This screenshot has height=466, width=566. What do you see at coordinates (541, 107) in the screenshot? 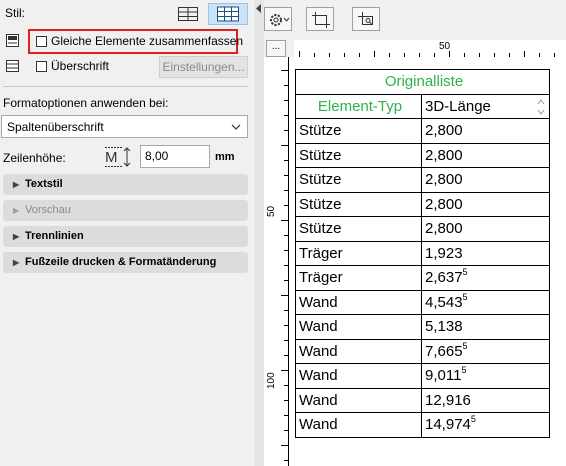
I see `sort-arrows-icon` at bounding box center [541, 107].